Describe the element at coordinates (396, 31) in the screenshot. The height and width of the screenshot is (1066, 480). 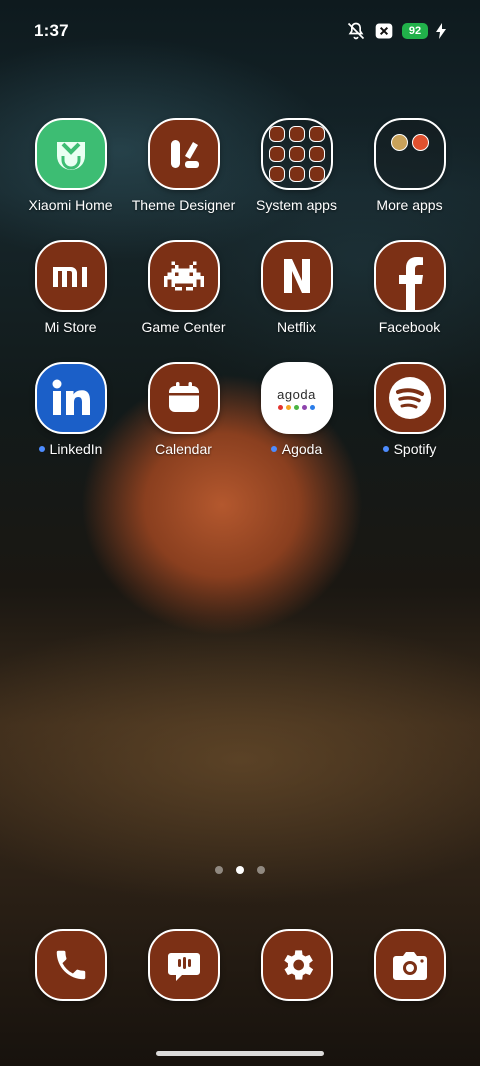
I see `status-icons: 92` at that location.